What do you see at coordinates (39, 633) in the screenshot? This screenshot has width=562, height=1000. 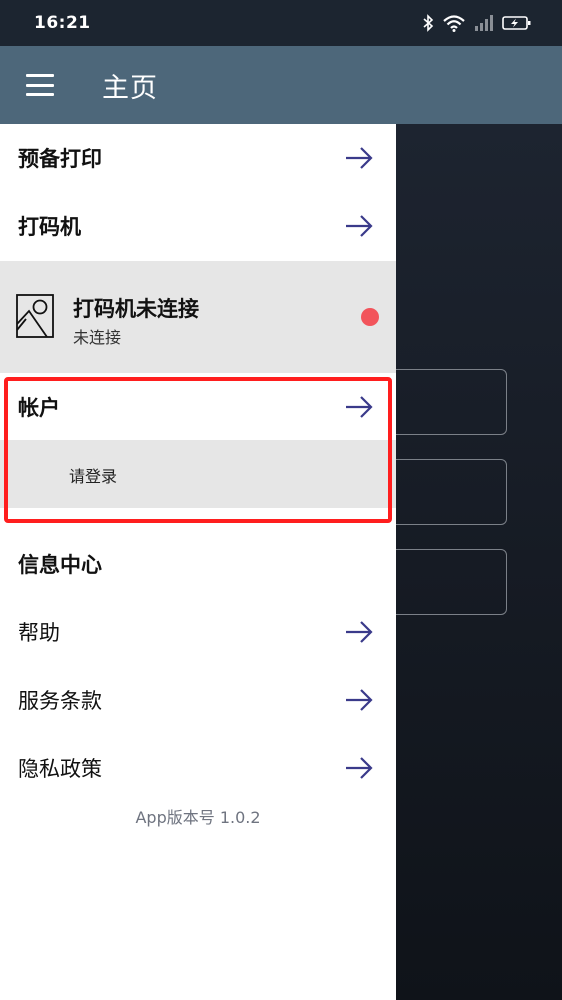 I see `drawer-item-label: 帮助` at bounding box center [39, 633].